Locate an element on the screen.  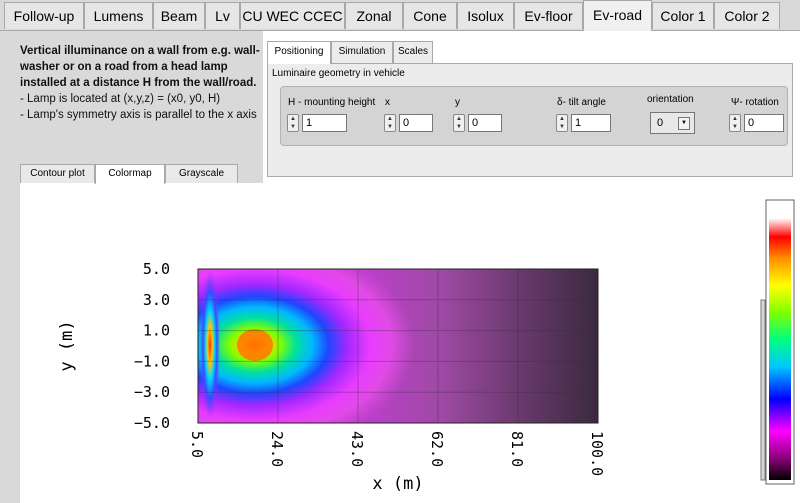
x-stepper: ▲ ▼ is located at coordinates (390, 123).